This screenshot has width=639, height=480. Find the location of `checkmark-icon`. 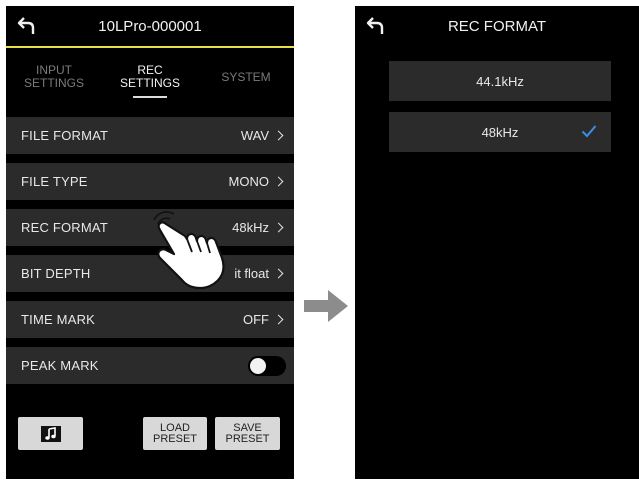

checkmark-icon is located at coordinates (589, 131).